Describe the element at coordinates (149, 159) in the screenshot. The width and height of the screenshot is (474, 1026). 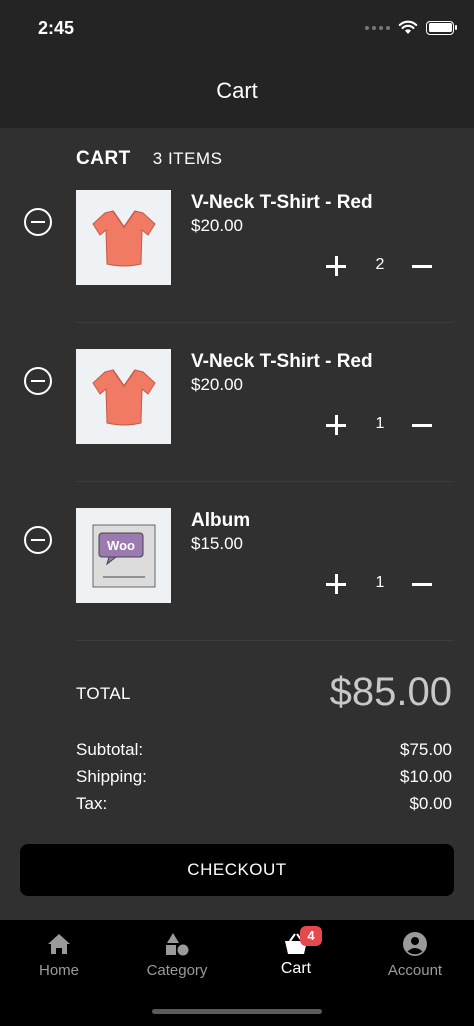
I see `cart-header: CART 3 ITEMS` at that location.